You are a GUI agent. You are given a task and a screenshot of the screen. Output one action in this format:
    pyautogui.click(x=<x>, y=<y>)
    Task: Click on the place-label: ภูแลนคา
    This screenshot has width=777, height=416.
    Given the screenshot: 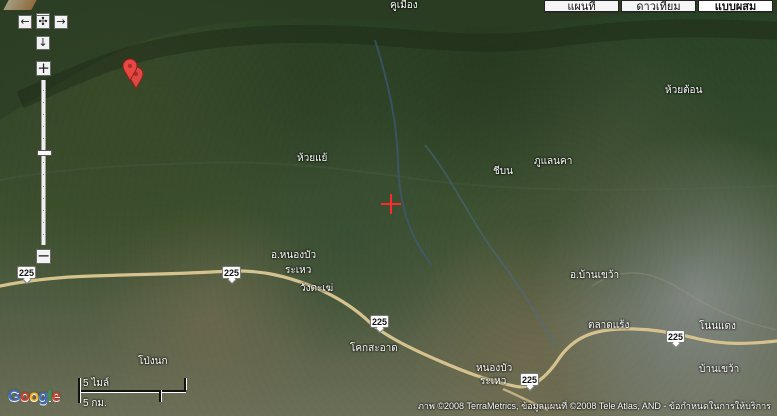 What is the action you would take?
    pyautogui.click(x=553, y=161)
    